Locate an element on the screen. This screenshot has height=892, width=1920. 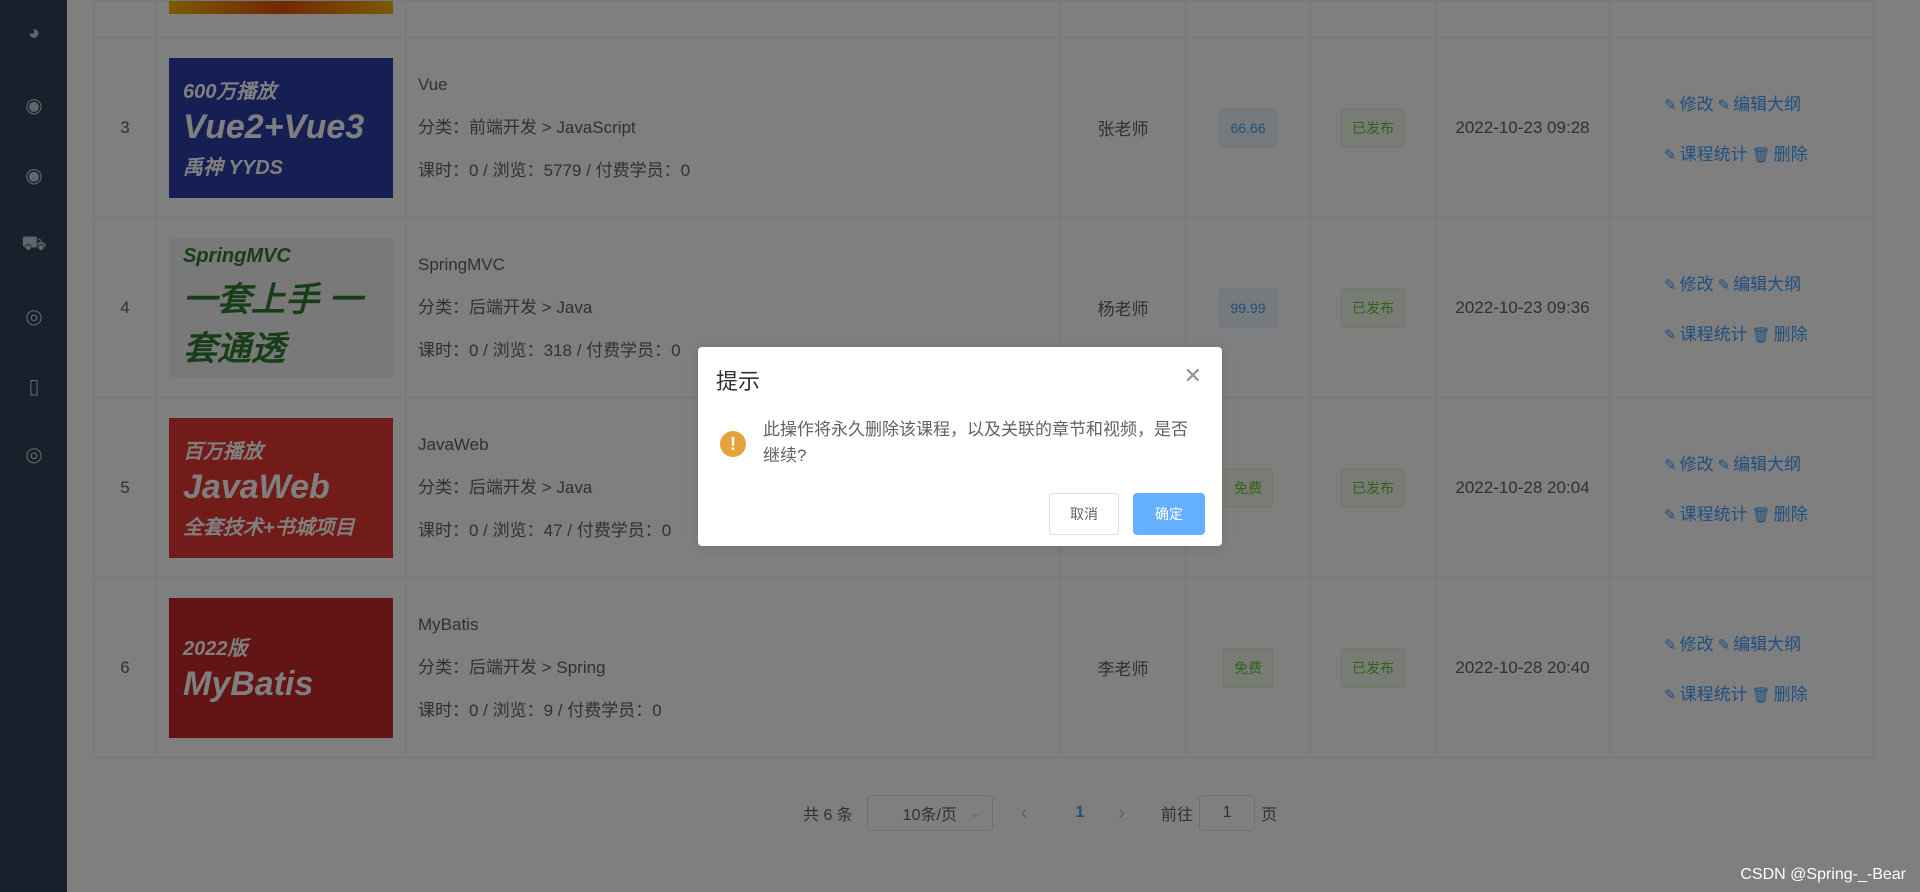
close-icon: ✕ is located at coordinates (1193, 376).